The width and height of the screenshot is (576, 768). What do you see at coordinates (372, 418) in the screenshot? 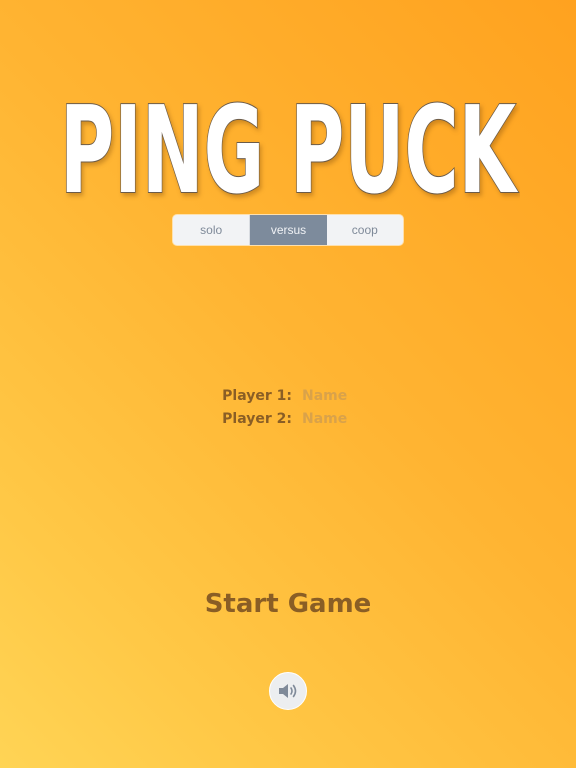
I see `player-2-name-input` at bounding box center [372, 418].